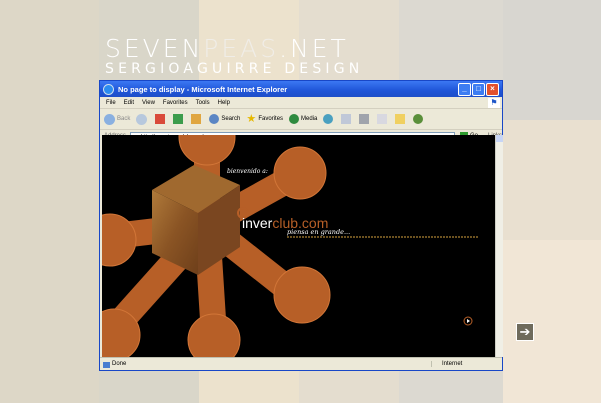  I want to click on next-arrow-button: ➔, so click(525, 332).